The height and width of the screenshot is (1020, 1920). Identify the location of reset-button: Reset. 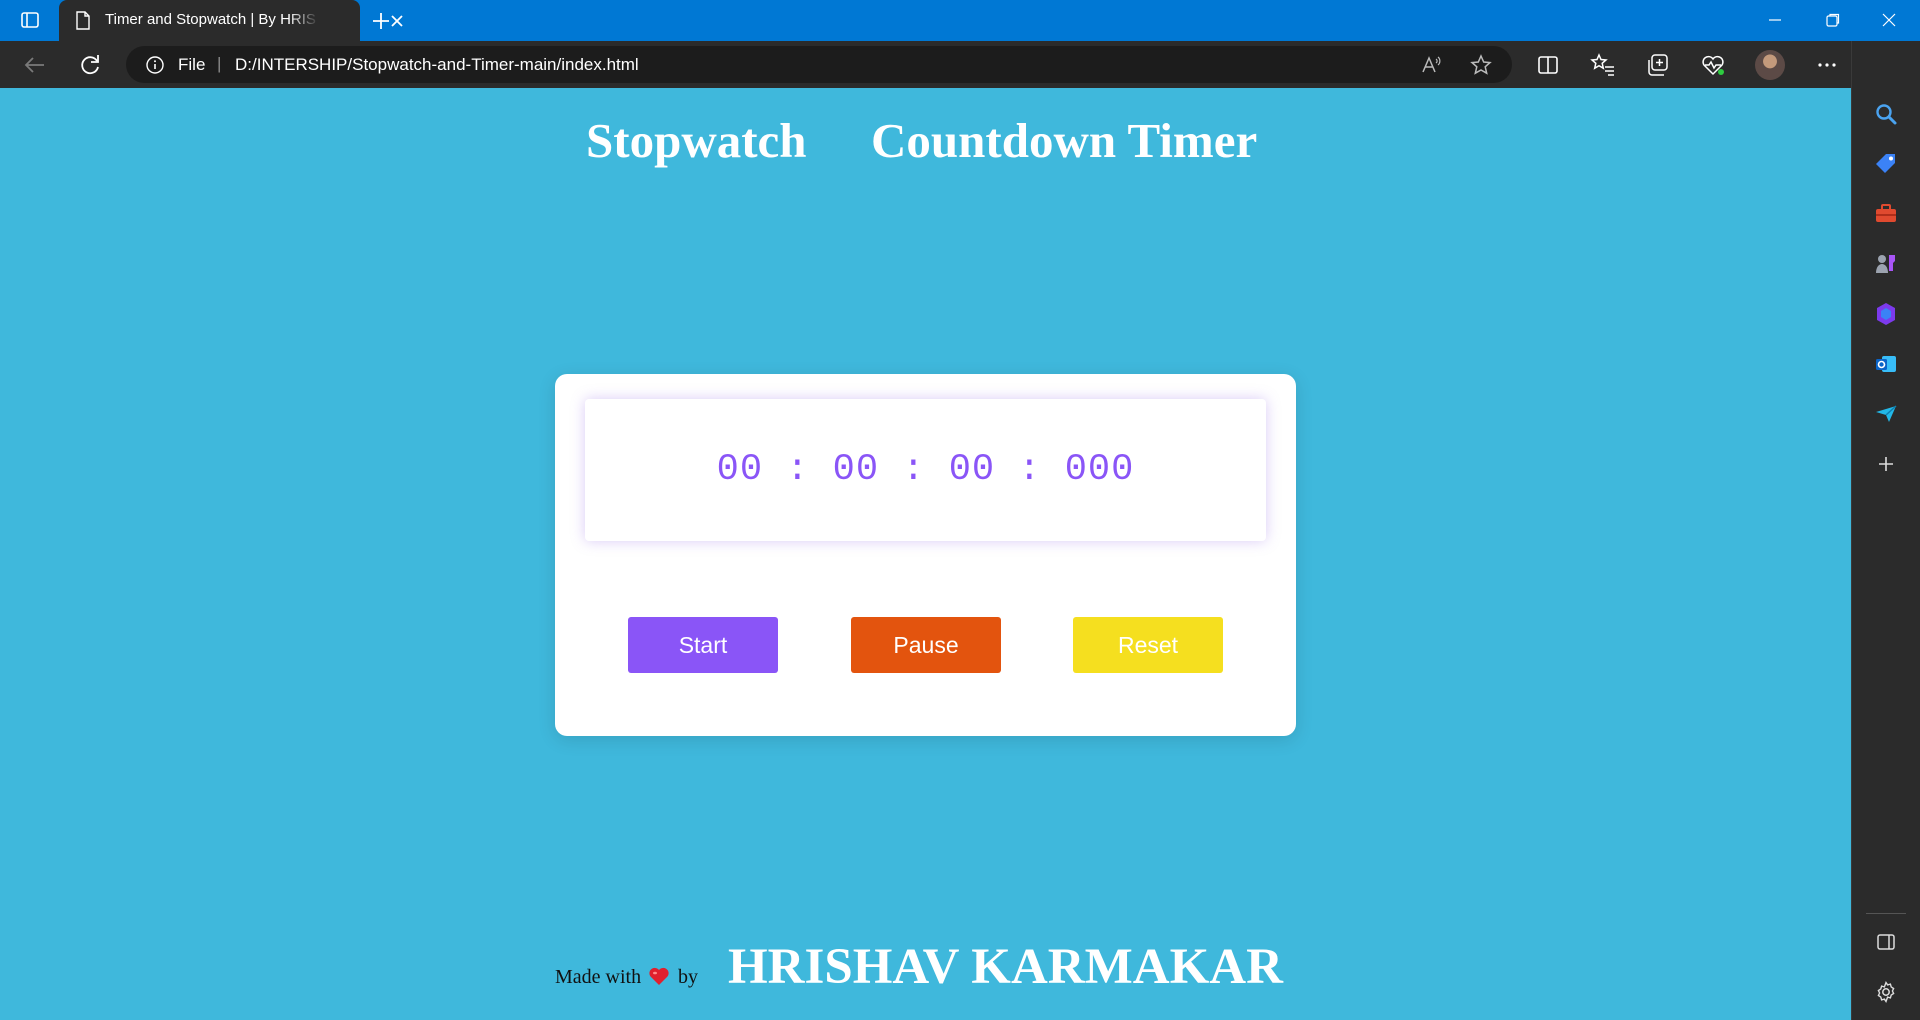
(1148, 645).